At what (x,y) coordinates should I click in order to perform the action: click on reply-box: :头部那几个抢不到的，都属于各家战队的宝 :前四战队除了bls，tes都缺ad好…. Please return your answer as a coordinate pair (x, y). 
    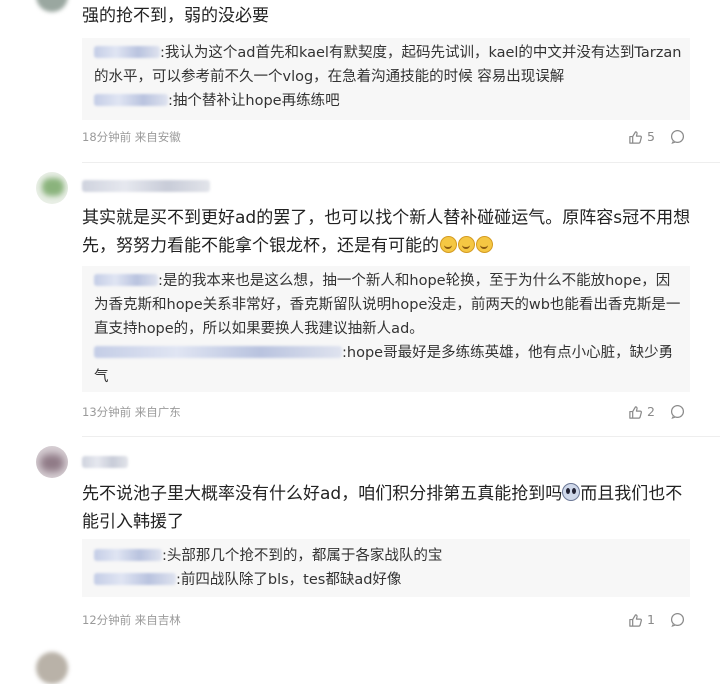
    Looking at the image, I should click on (386, 568).